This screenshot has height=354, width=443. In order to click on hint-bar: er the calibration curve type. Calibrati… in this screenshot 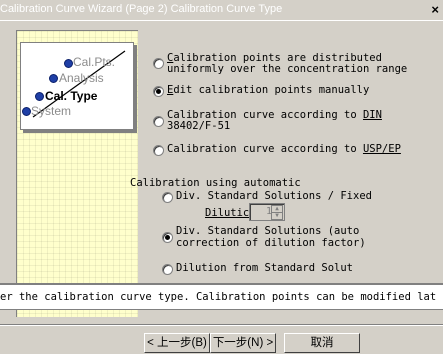, I will do `click(221, 296)`.